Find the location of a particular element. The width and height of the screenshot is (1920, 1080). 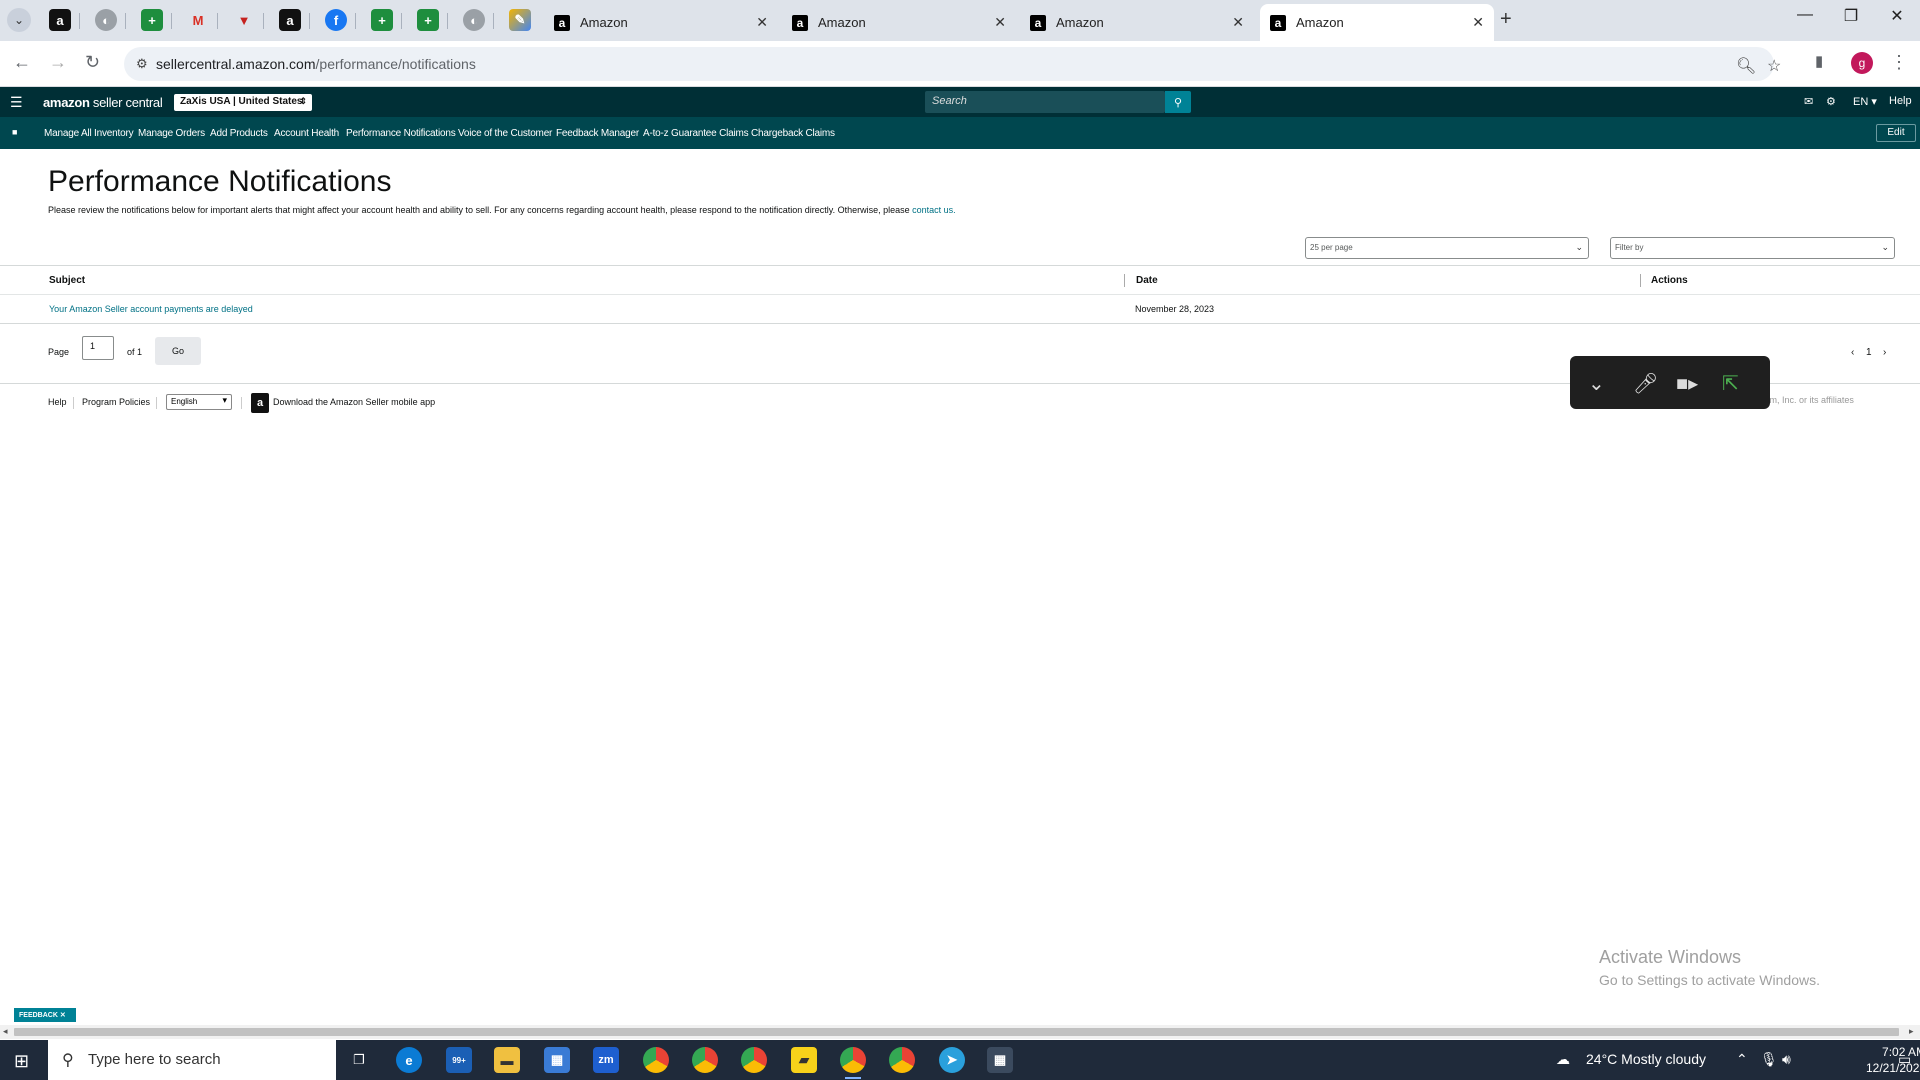

edit-nav-button: Edit is located at coordinates (1896, 133).